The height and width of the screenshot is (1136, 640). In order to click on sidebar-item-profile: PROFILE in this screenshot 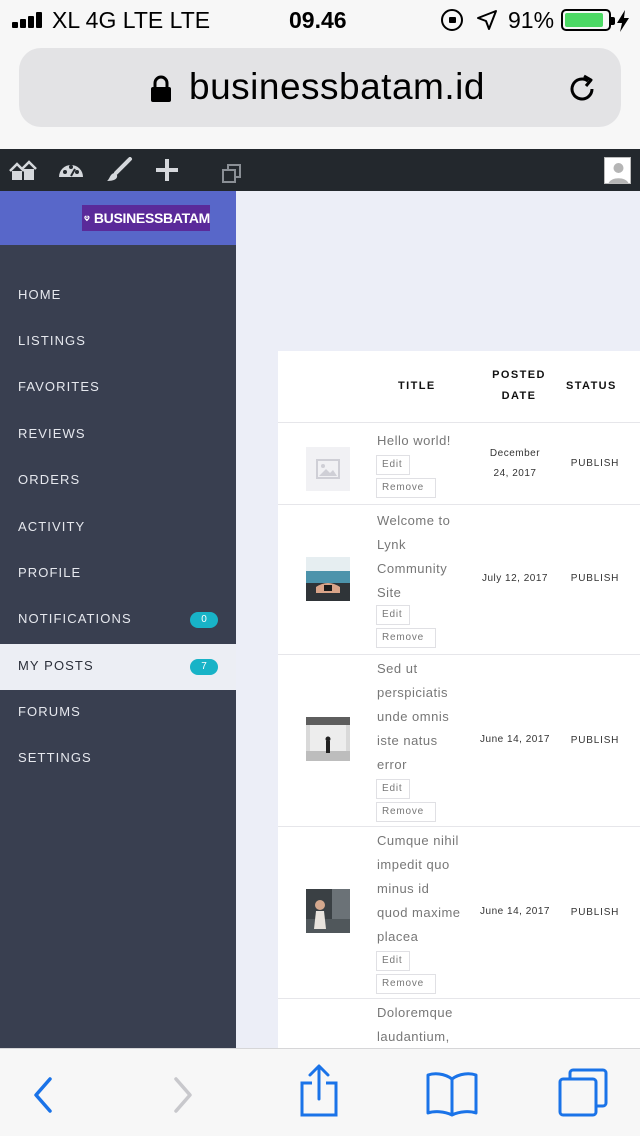, I will do `click(118, 574)`.